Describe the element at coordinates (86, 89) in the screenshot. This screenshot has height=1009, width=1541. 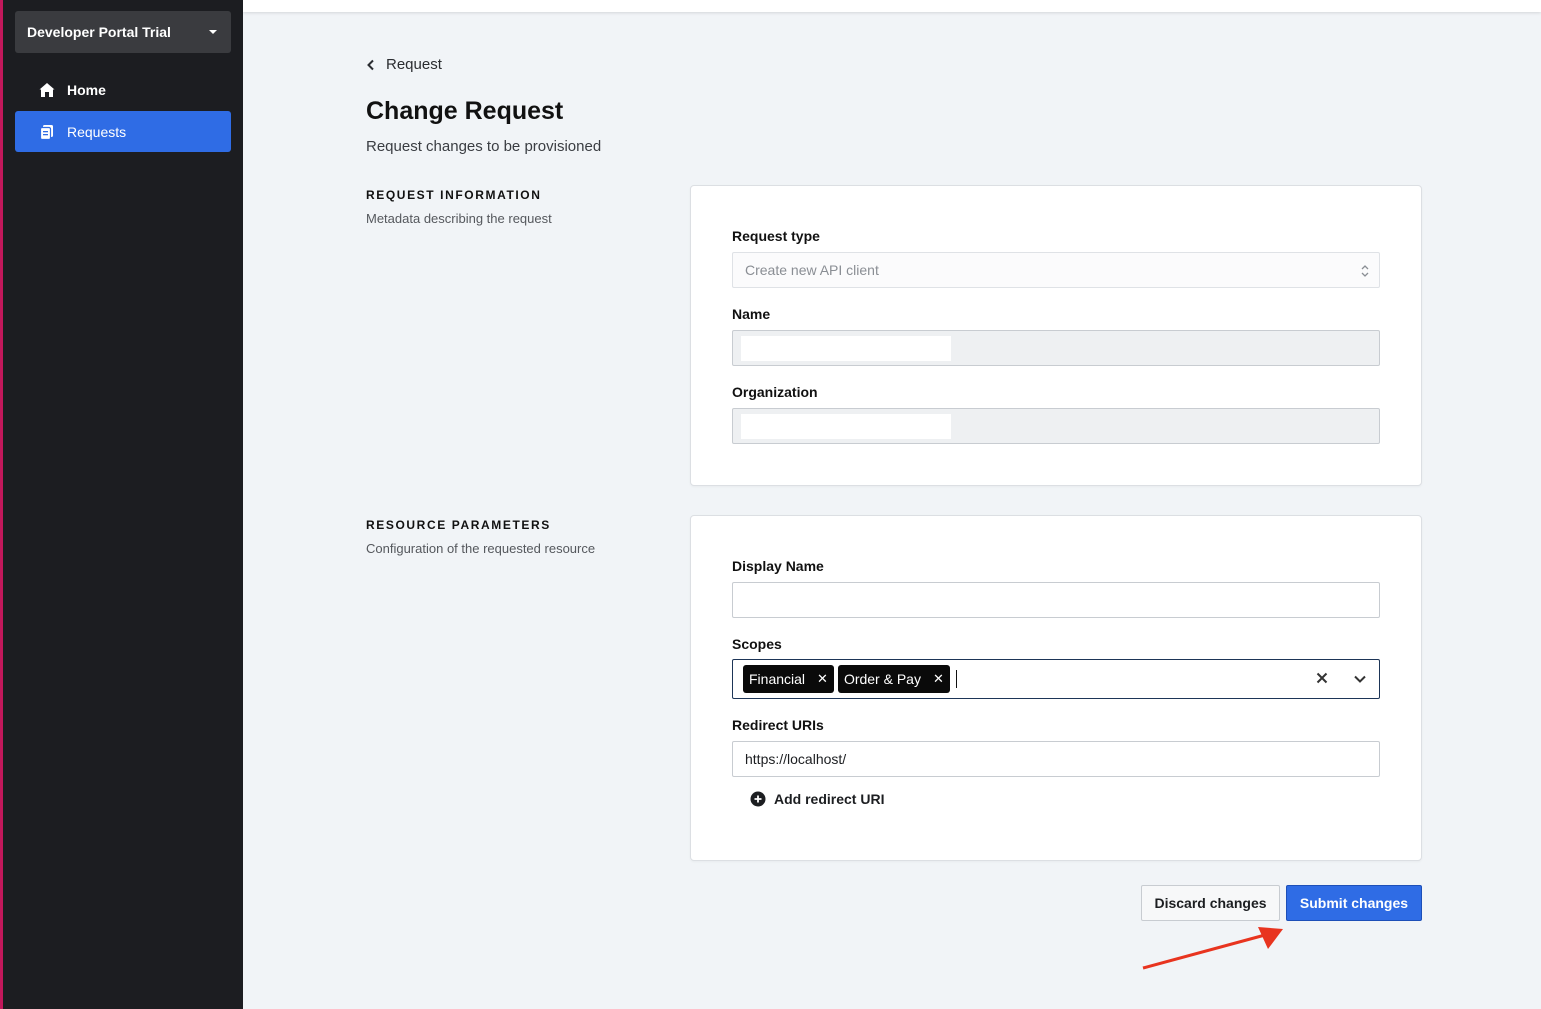
I see `sidebar-item-label: Home` at that location.